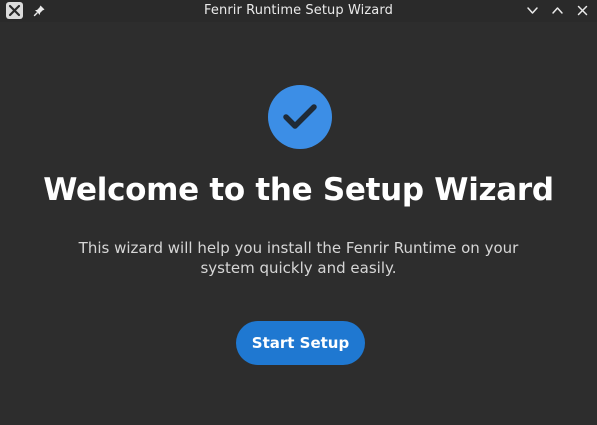 The height and width of the screenshot is (425, 597). What do you see at coordinates (532, 10) in the screenshot?
I see `chevron-down-icon` at bounding box center [532, 10].